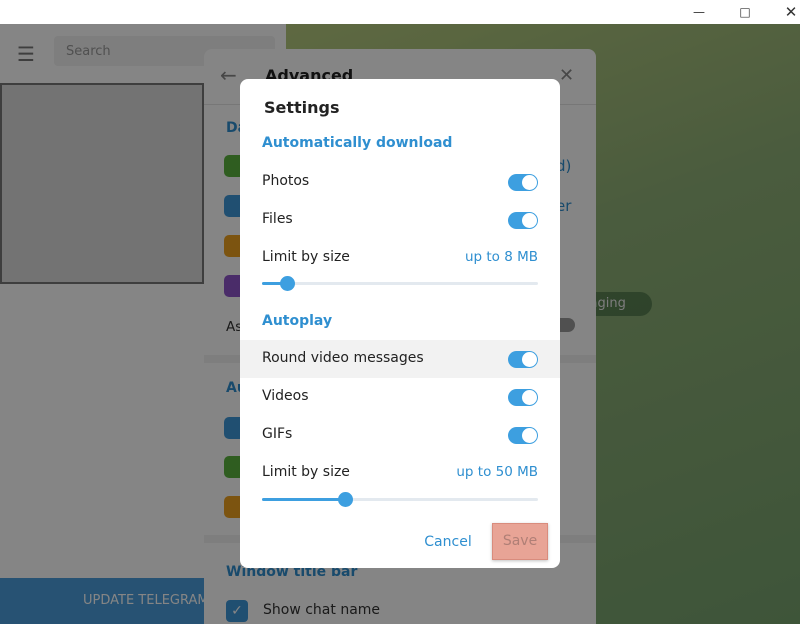  I want to click on videos-toggle, so click(523, 397).